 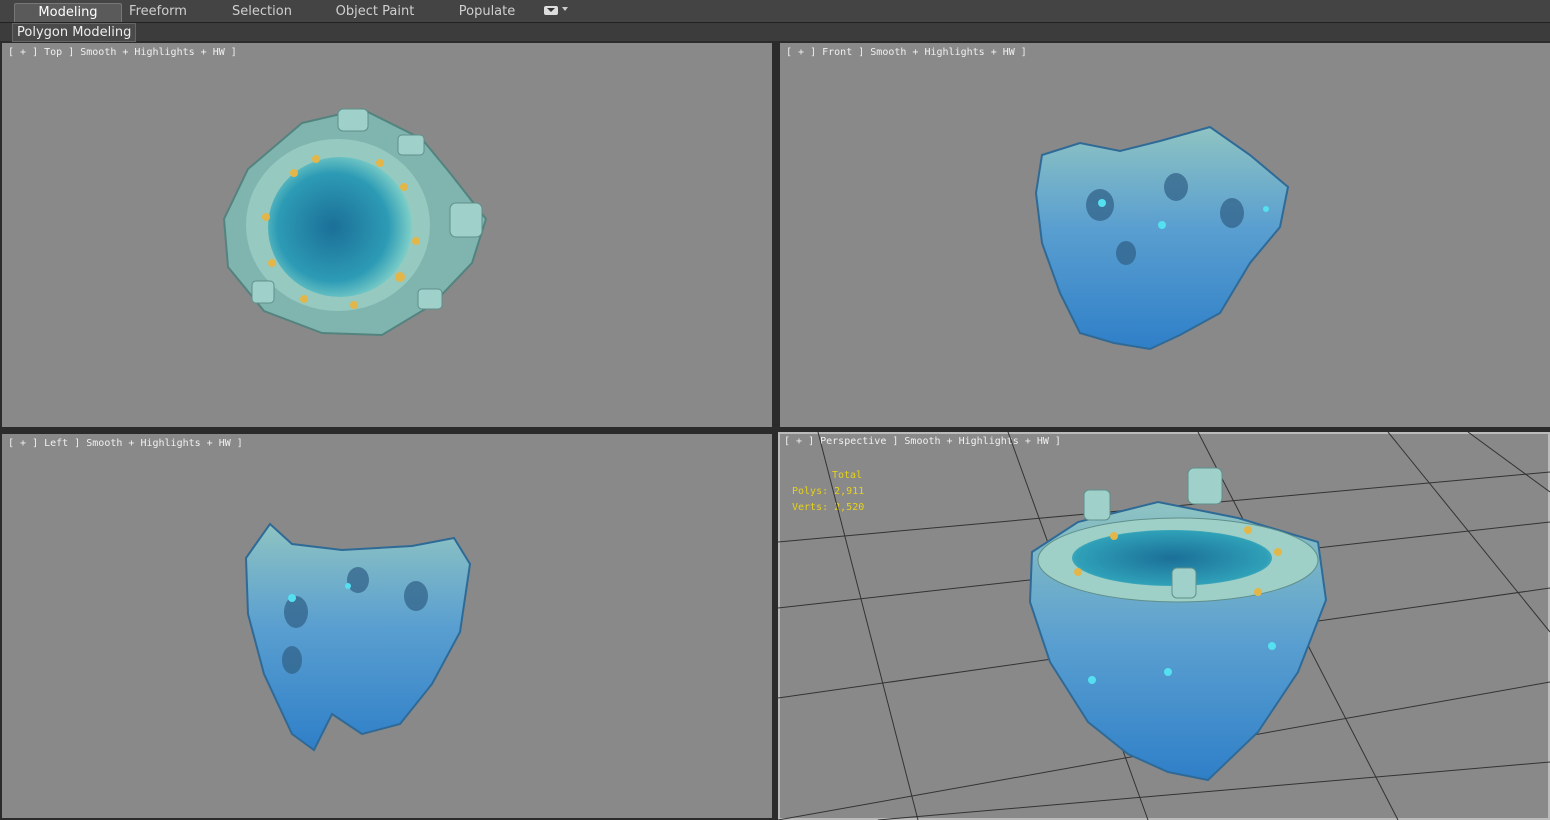 What do you see at coordinates (158, 12) in the screenshot?
I see `tab-freeform: Freeform` at bounding box center [158, 12].